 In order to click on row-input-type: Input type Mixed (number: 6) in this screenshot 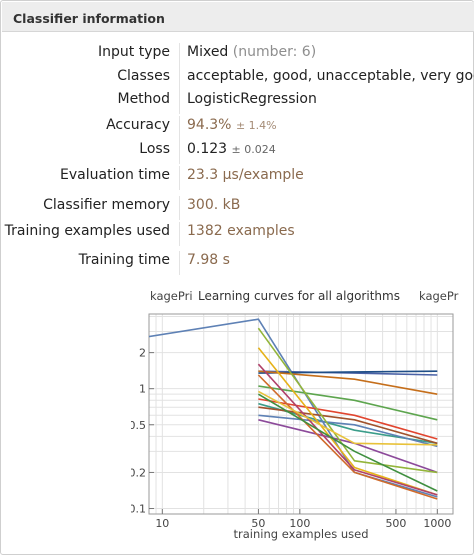, I will do `click(237, 55)`.